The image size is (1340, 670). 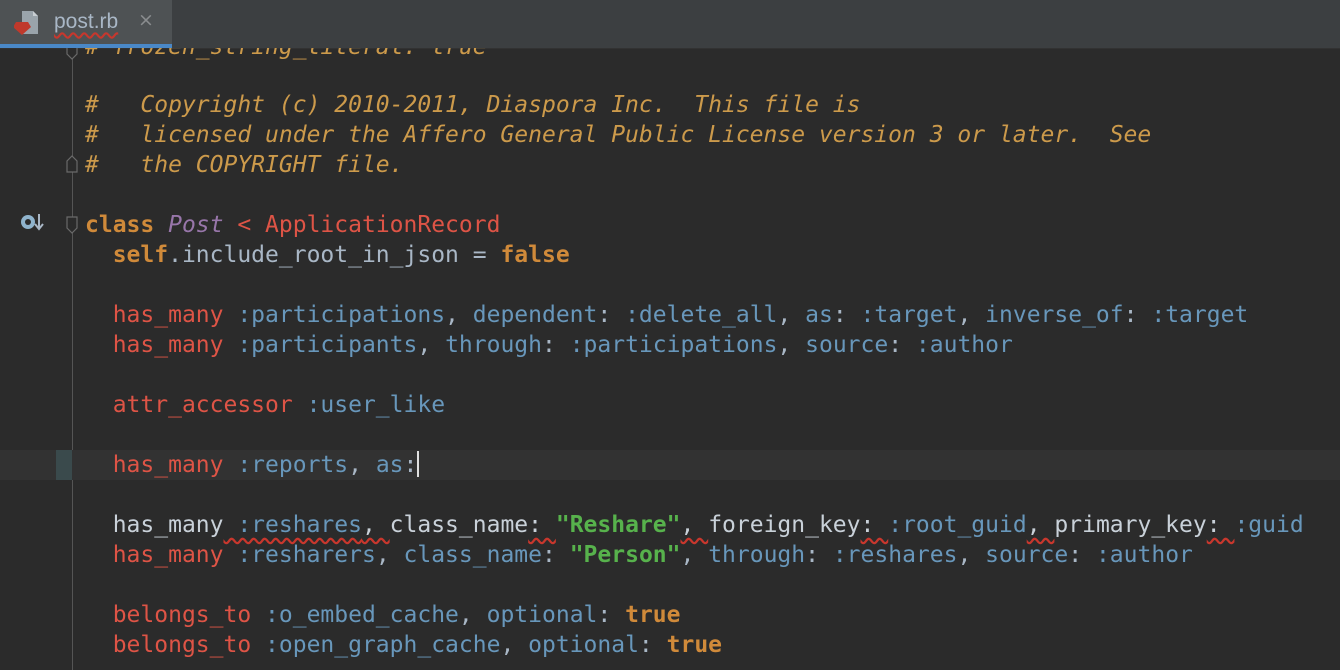 I want to click on hash-key: source, so click(x=847, y=345).